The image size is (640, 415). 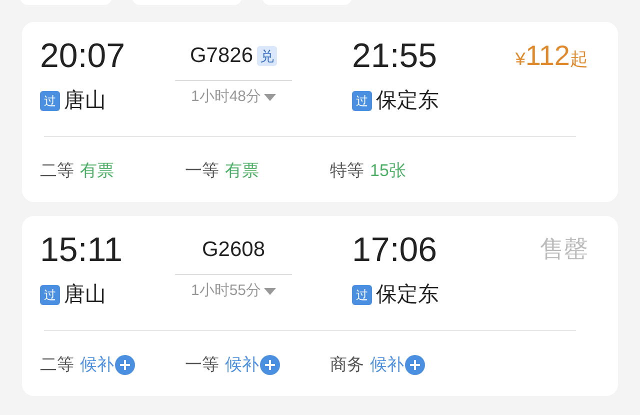 I want to click on exchange-badge: 兑, so click(x=267, y=56).